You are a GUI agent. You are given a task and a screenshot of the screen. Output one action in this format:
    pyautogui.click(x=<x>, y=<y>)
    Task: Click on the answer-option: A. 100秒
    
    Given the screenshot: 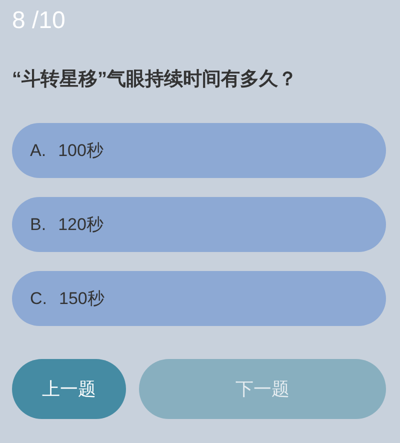 What is the action you would take?
    pyautogui.click(x=199, y=150)
    